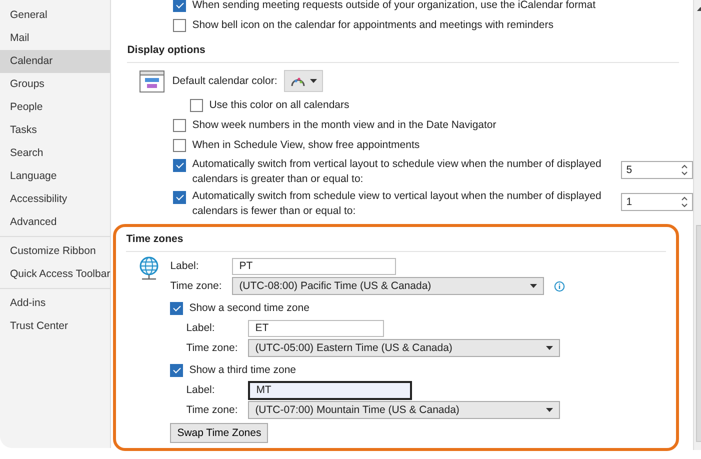  Describe the element at coordinates (249, 308) in the screenshot. I see `option-label: Show a second time zone` at that location.